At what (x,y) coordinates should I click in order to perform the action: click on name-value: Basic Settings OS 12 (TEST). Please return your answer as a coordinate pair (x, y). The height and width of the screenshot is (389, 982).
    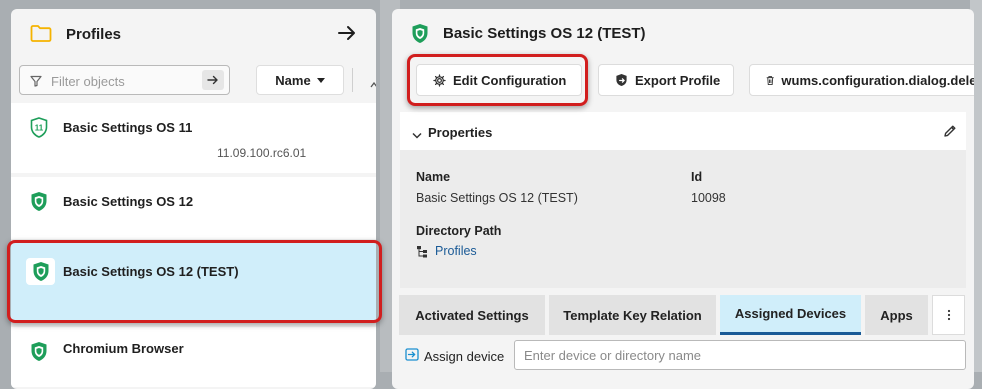
    Looking at the image, I should click on (497, 198).